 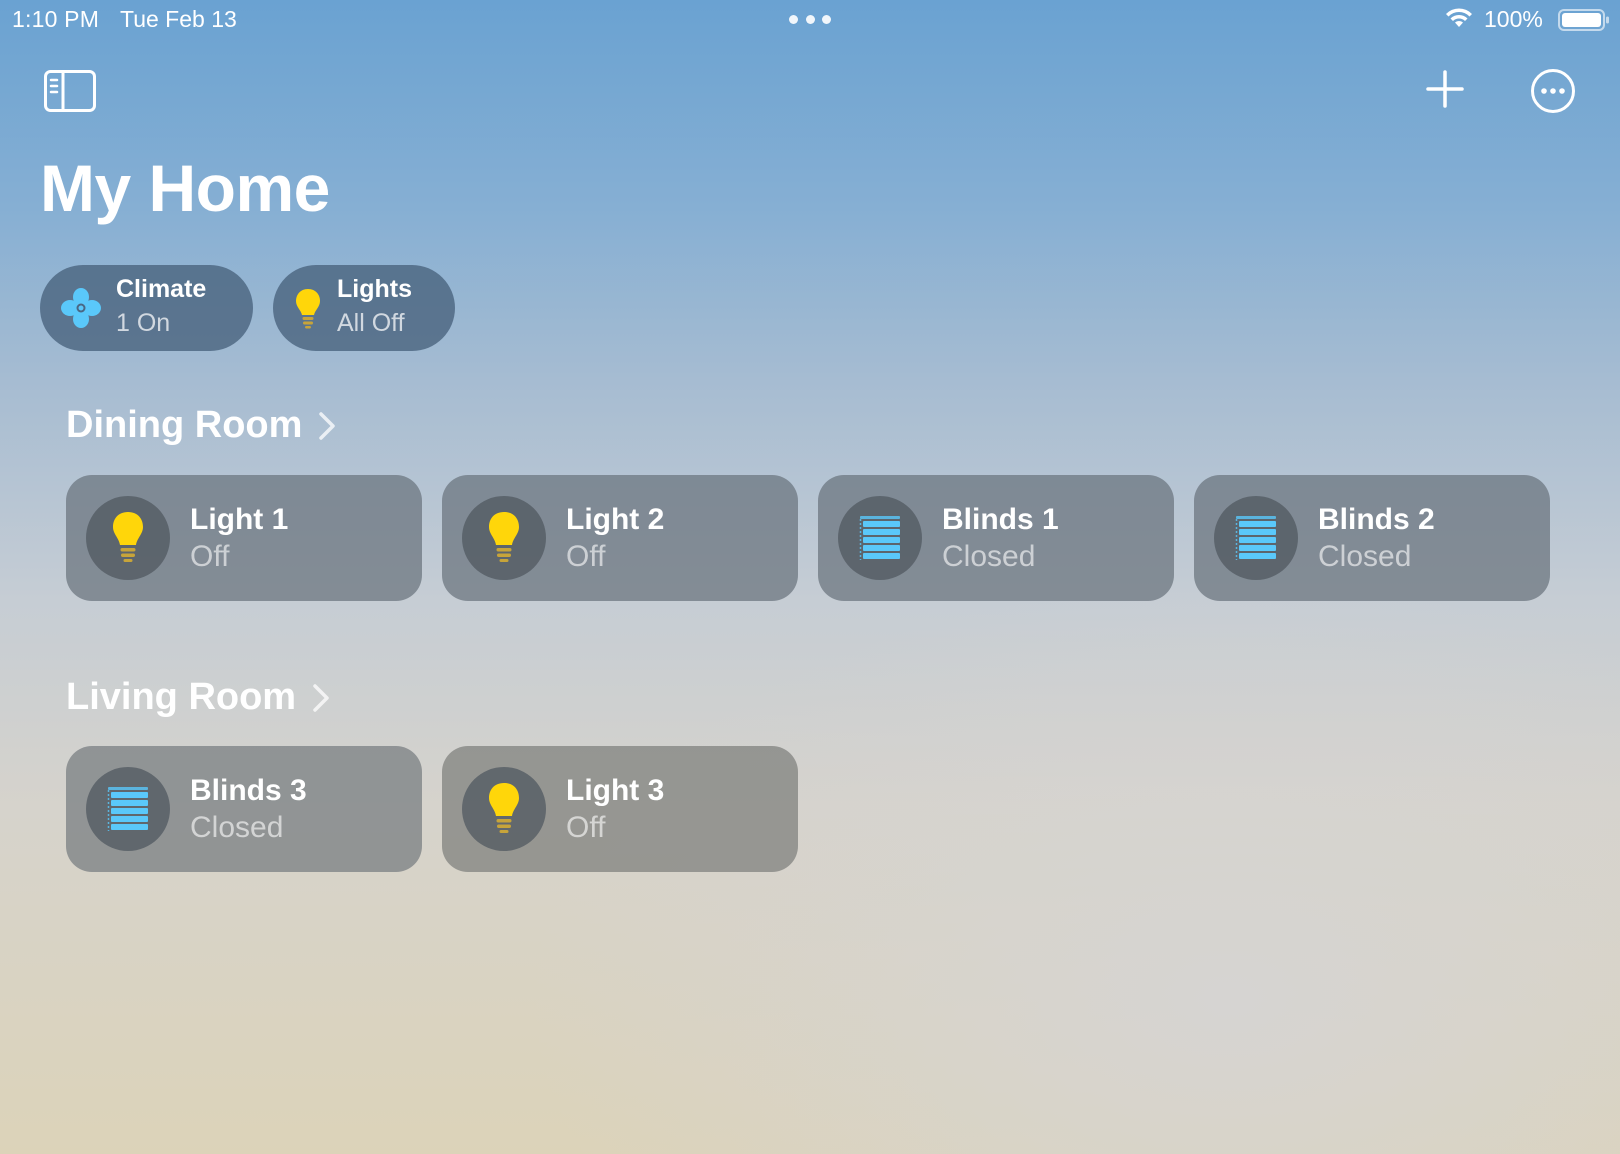 I want to click on accessory-tile-blinds-2: Blinds 2 Closed, so click(x=1372, y=538).